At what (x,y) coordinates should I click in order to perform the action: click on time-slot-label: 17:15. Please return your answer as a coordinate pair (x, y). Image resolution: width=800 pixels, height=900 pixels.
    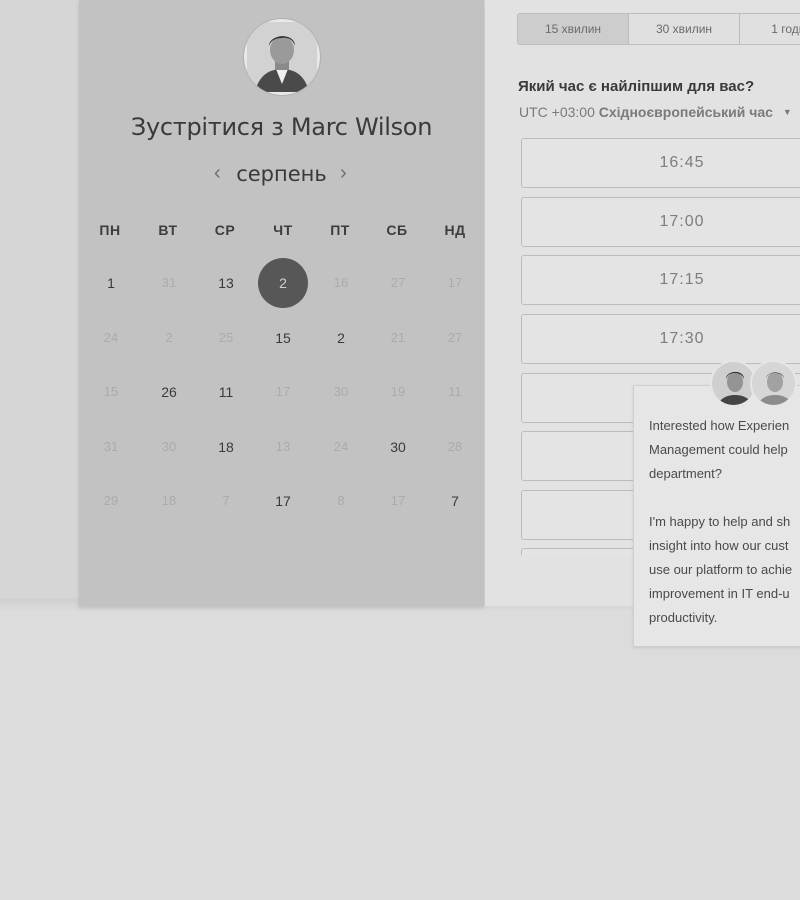
    Looking at the image, I should click on (682, 279).